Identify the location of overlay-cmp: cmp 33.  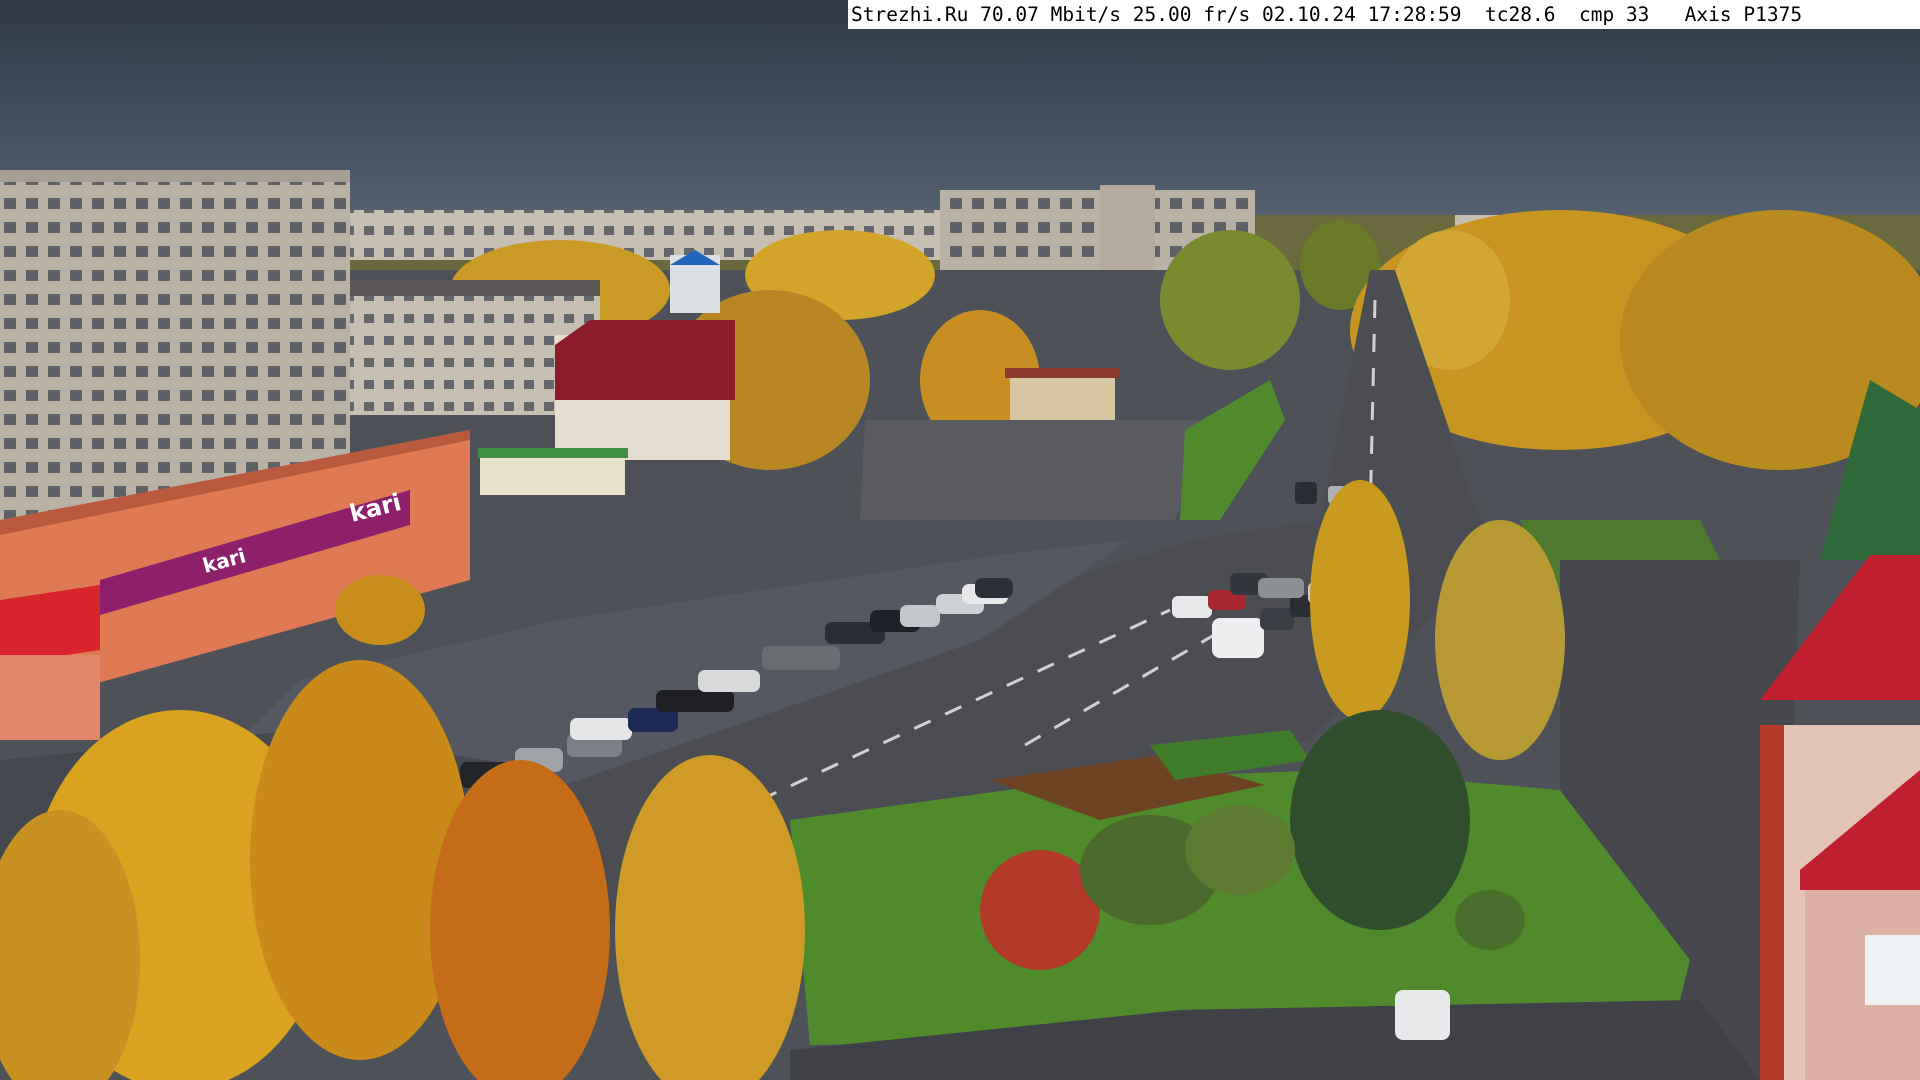
(1614, 14).